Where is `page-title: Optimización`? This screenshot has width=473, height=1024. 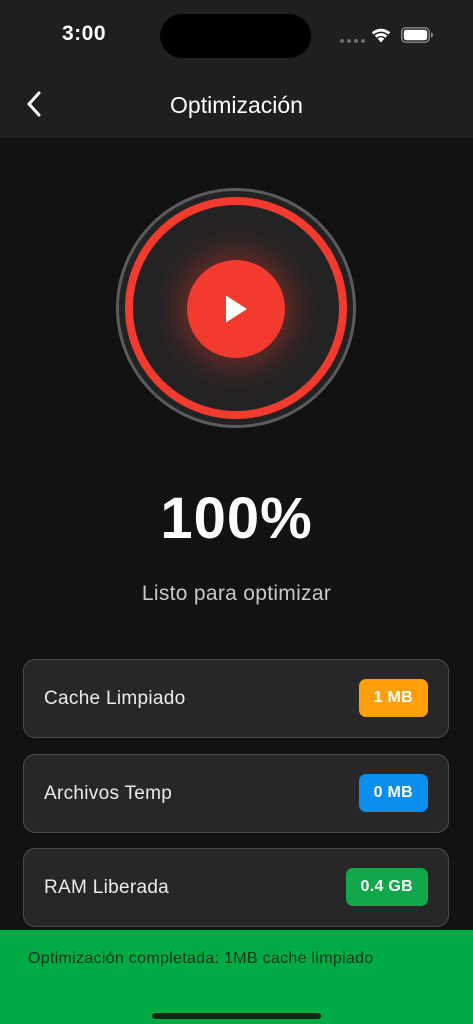 page-title: Optimización is located at coordinates (236, 105).